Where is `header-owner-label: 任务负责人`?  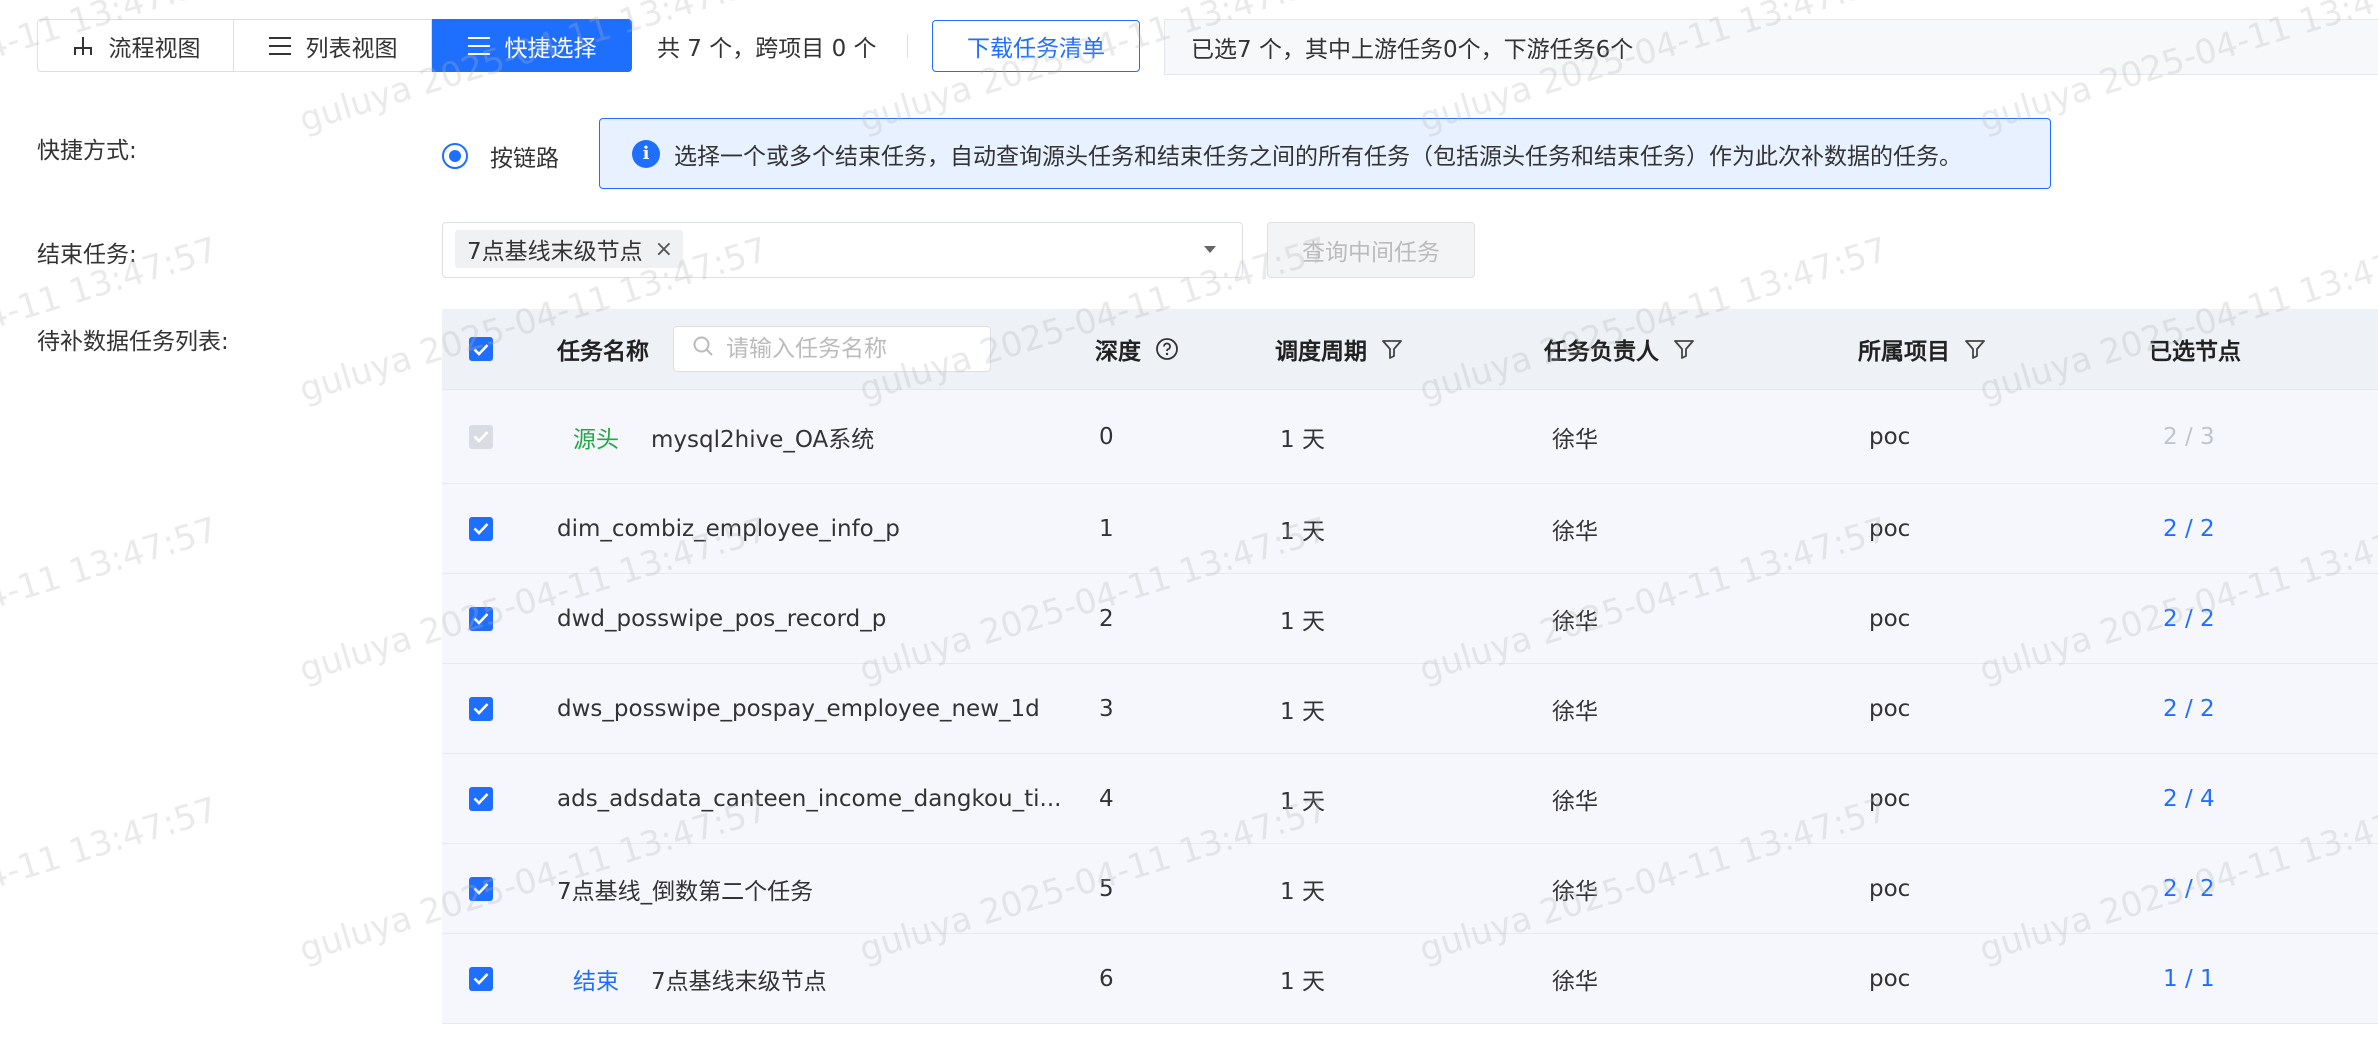 header-owner-label: 任务负责人 is located at coordinates (1601, 352).